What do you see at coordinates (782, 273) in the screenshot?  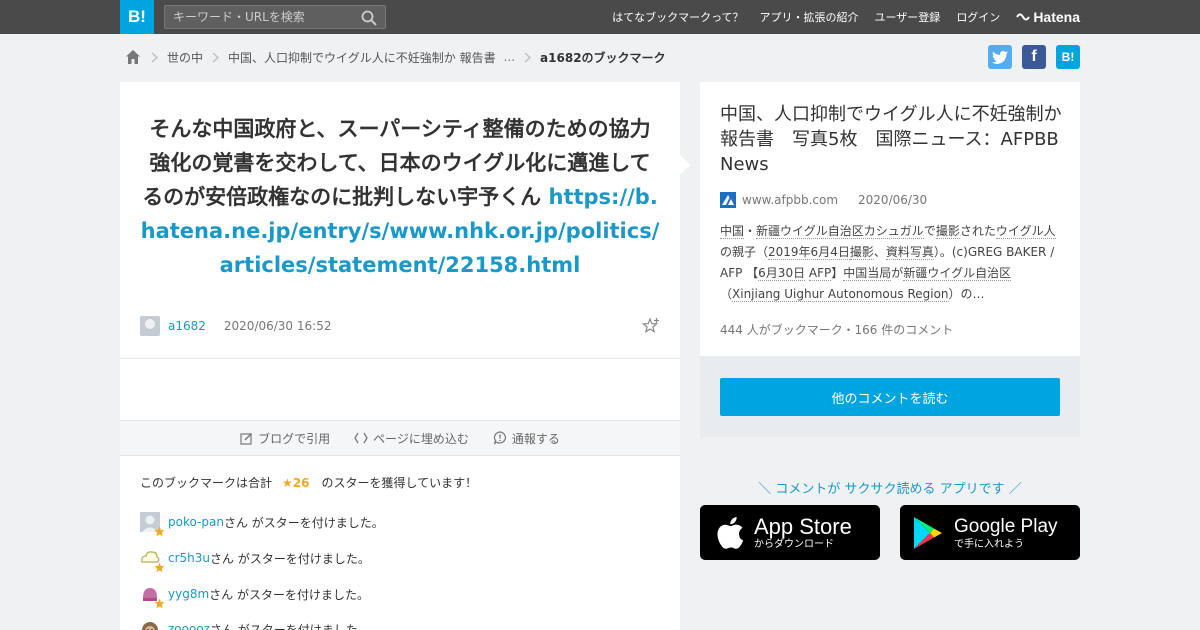 I see `keyword-link: 6月30日` at bounding box center [782, 273].